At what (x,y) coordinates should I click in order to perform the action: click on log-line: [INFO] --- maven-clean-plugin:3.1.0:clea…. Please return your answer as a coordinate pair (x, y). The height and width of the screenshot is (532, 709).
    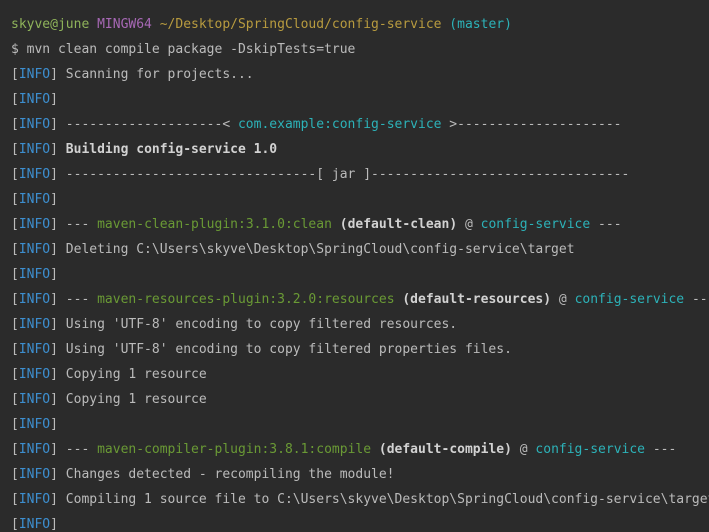
    Looking at the image, I should click on (360, 224).